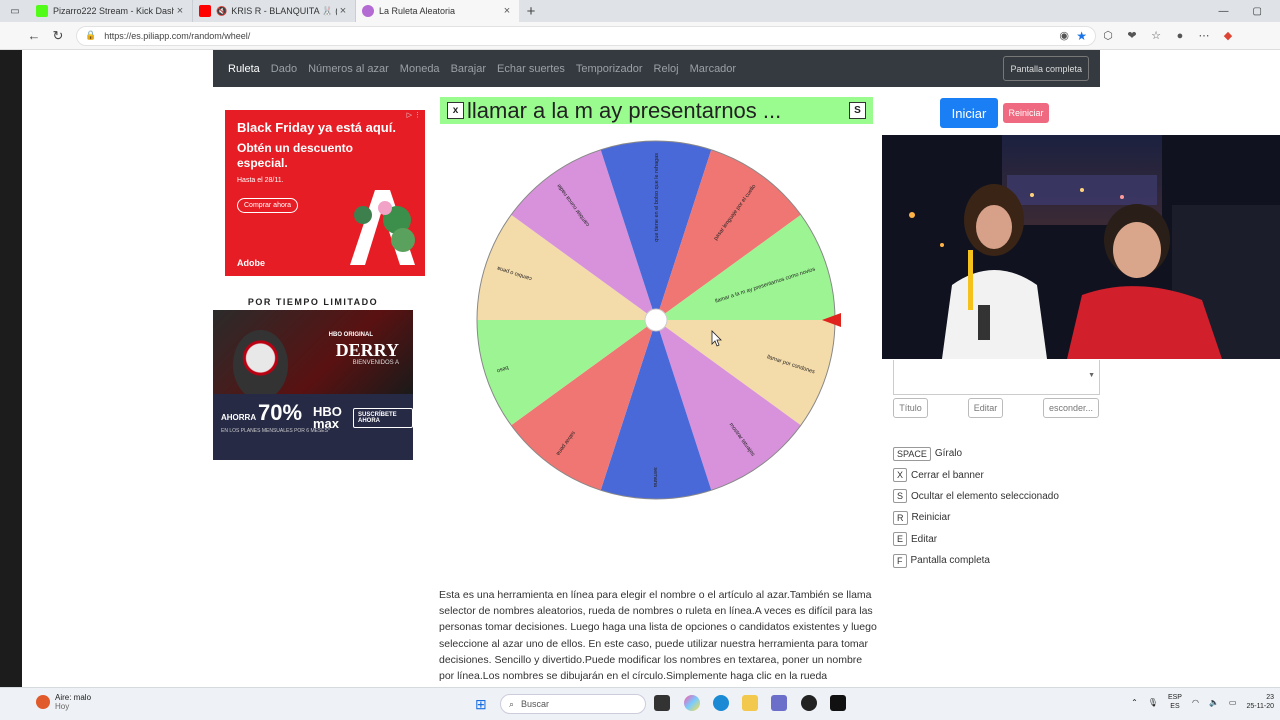 Image resolution: width=1280 pixels, height=720 pixels. Describe the element at coordinates (268, 205) in the screenshot. I see `ad-cta-button: Comprar ahora` at that location.